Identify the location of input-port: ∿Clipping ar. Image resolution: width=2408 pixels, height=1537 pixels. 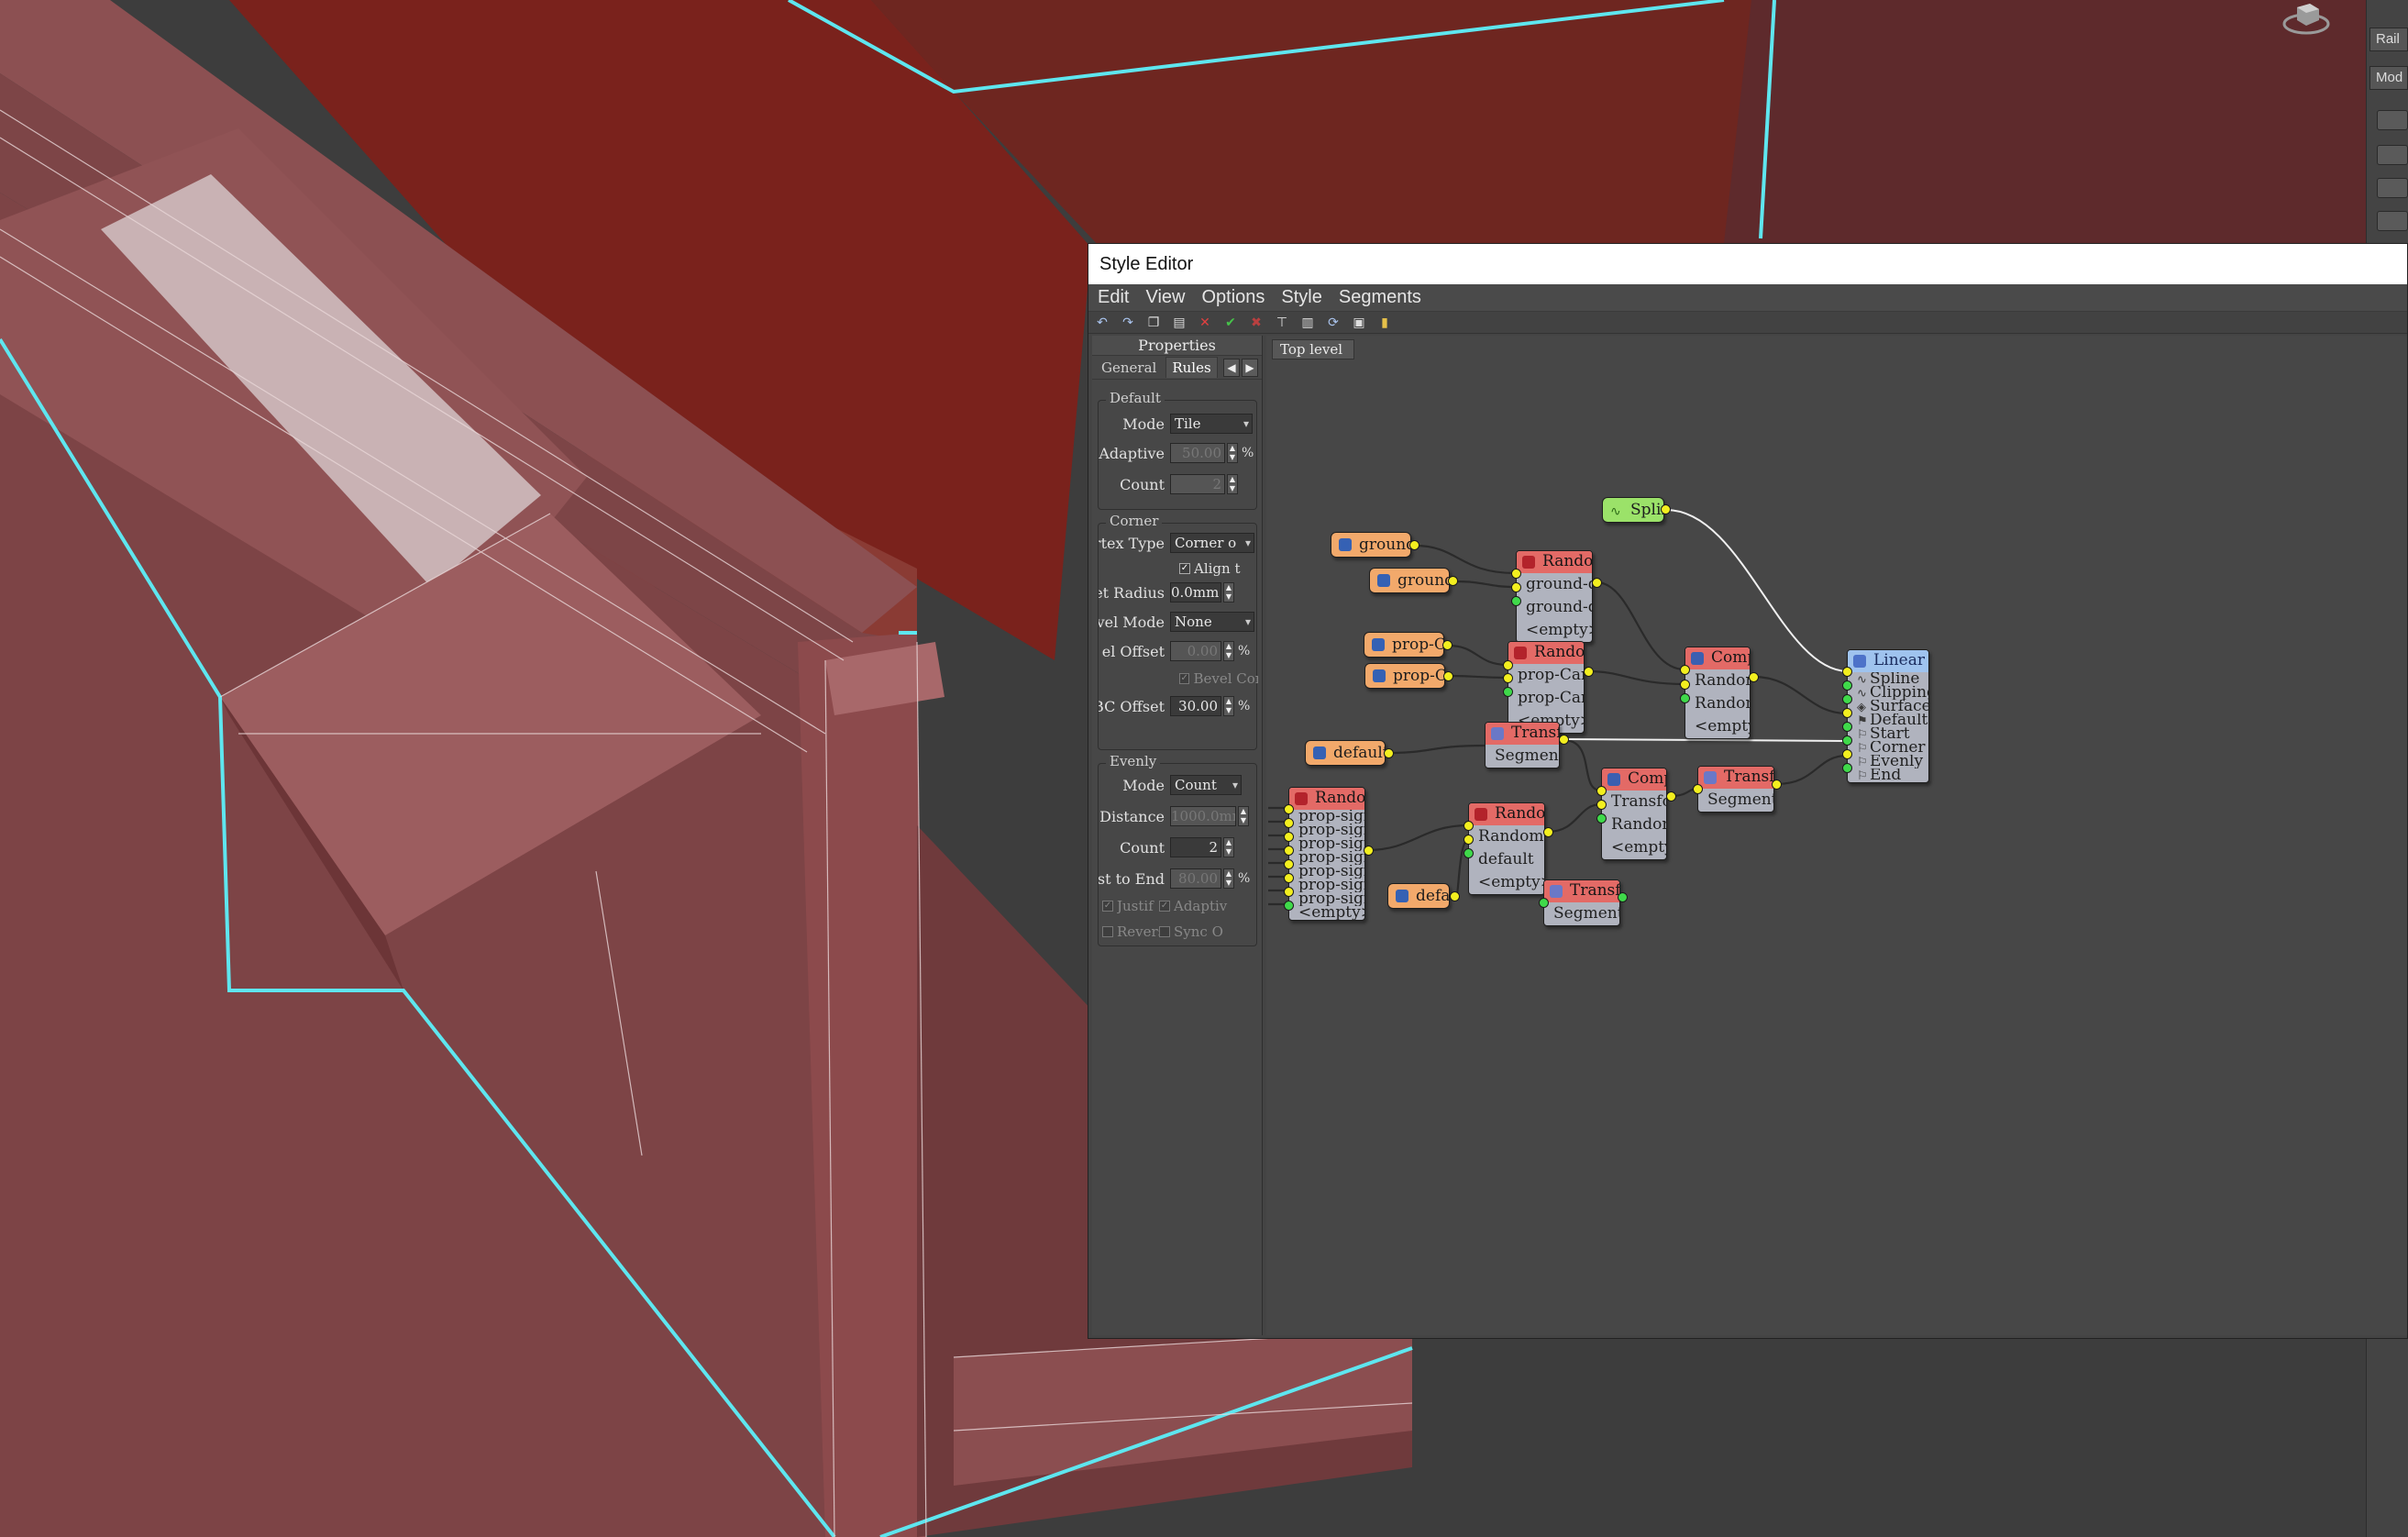
(1888, 693).